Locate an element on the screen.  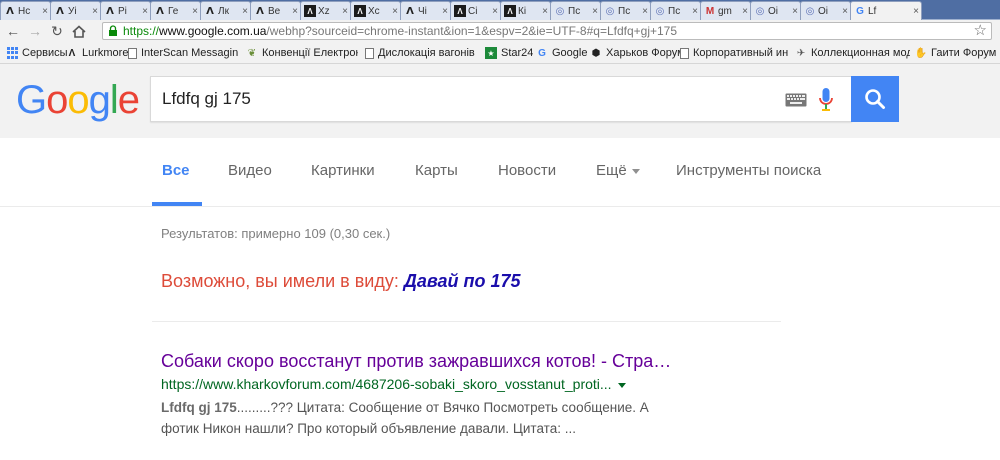
did-you-mean-prefix: Возможно, вы имели в виду: is located at coordinates (280, 281).